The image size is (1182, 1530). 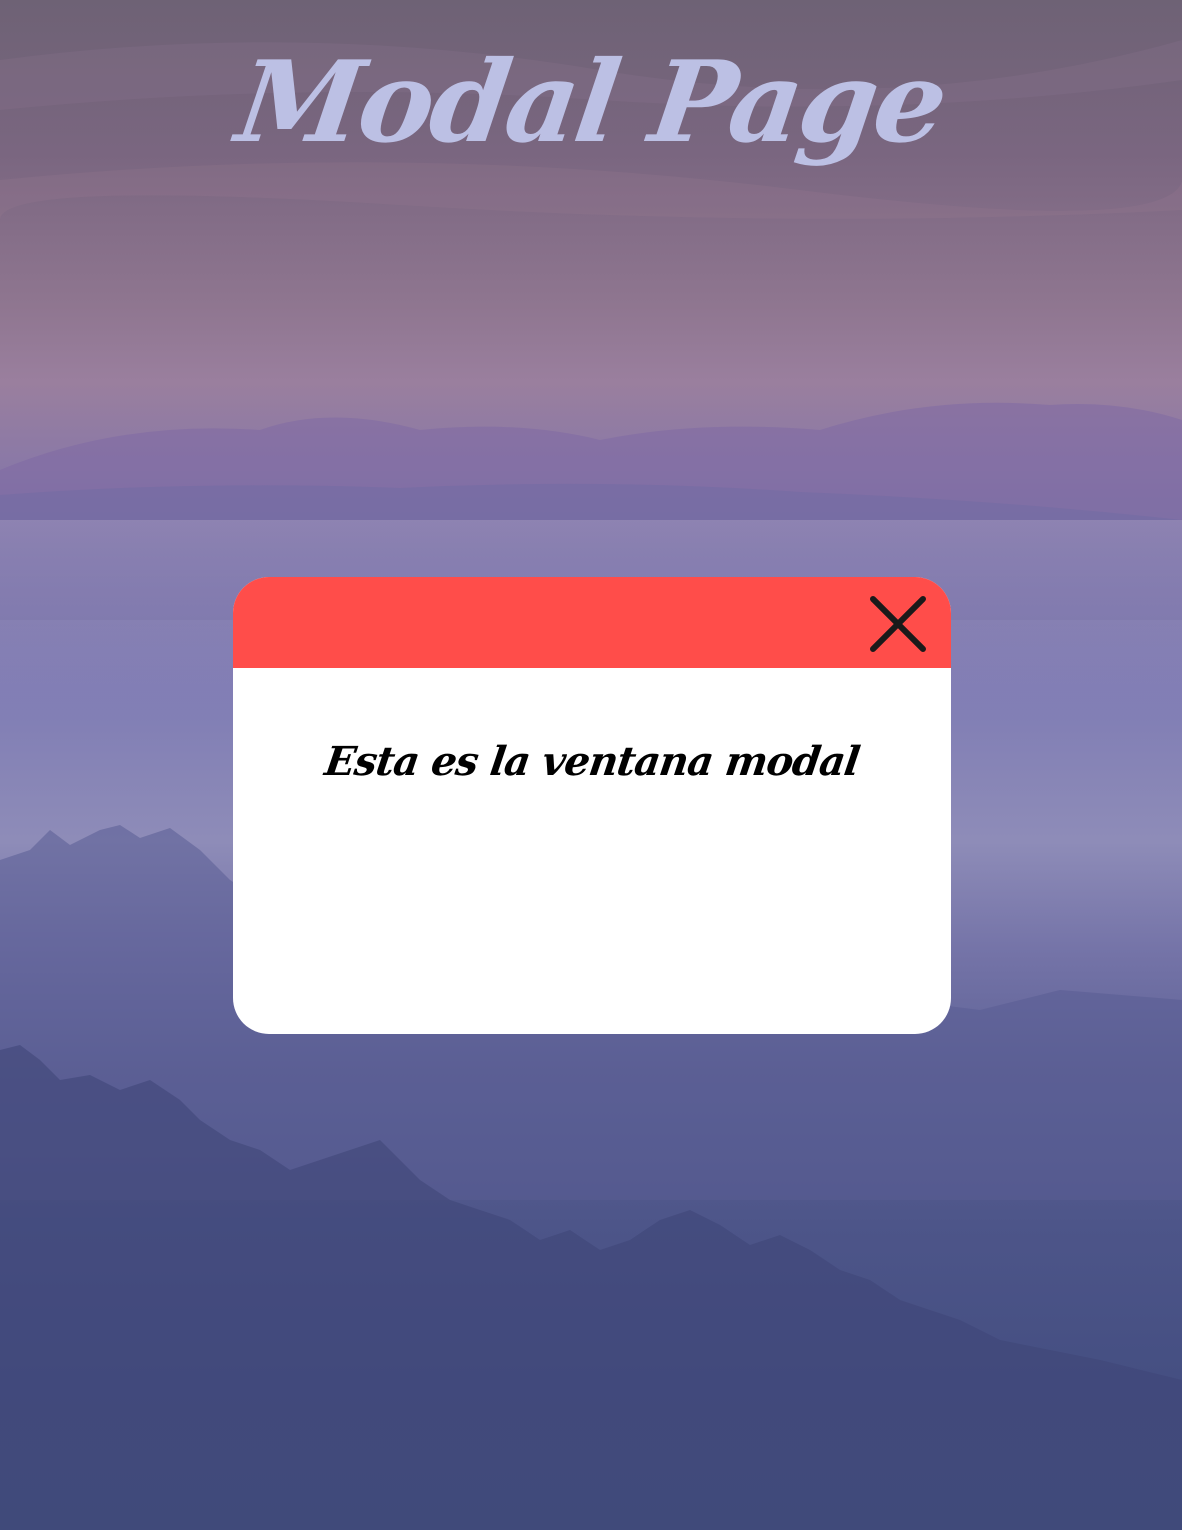 What do you see at coordinates (591, 102) in the screenshot?
I see `page-title: Modal Page` at bounding box center [591, 102].